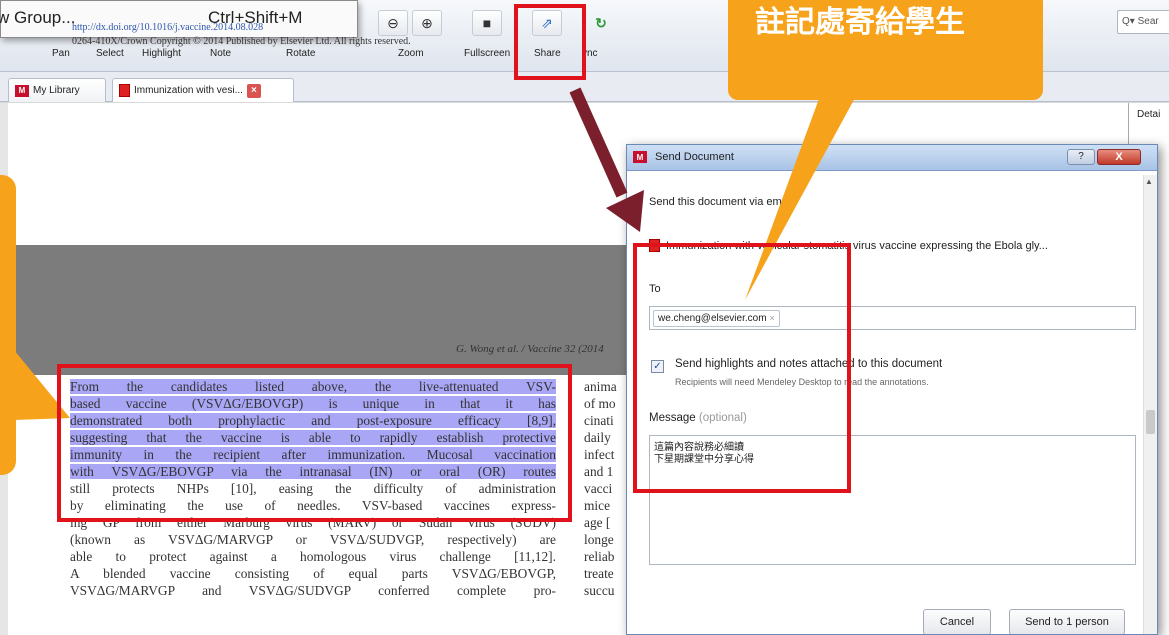  I want to click on callout-text: 註記處寄給學生, so click(860, 22).